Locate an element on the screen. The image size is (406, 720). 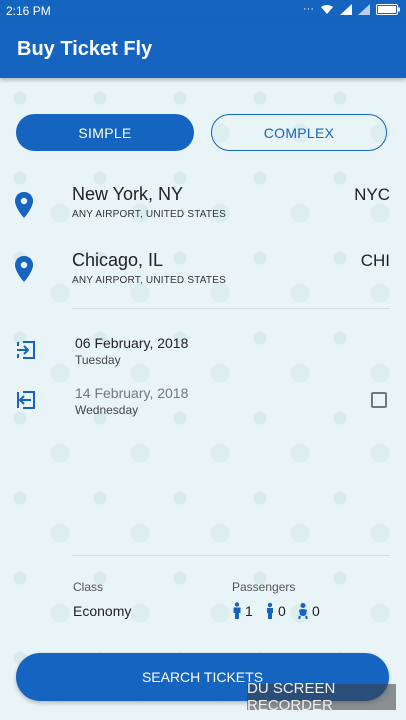
adults-count-text: 1 is located at coordinates (249, 610).